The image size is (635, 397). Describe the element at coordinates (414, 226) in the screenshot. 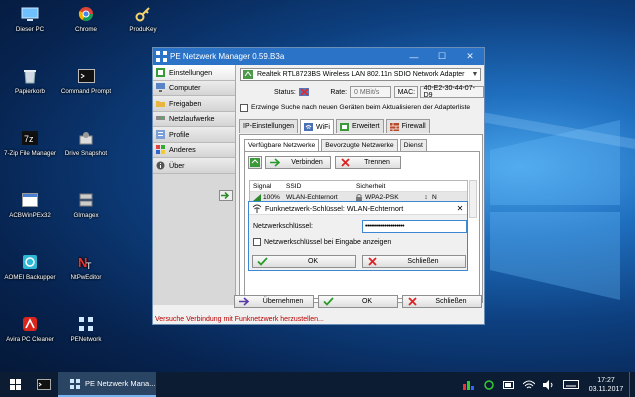

I see `network-key-input: ••••••••••••••••••••` at that location.